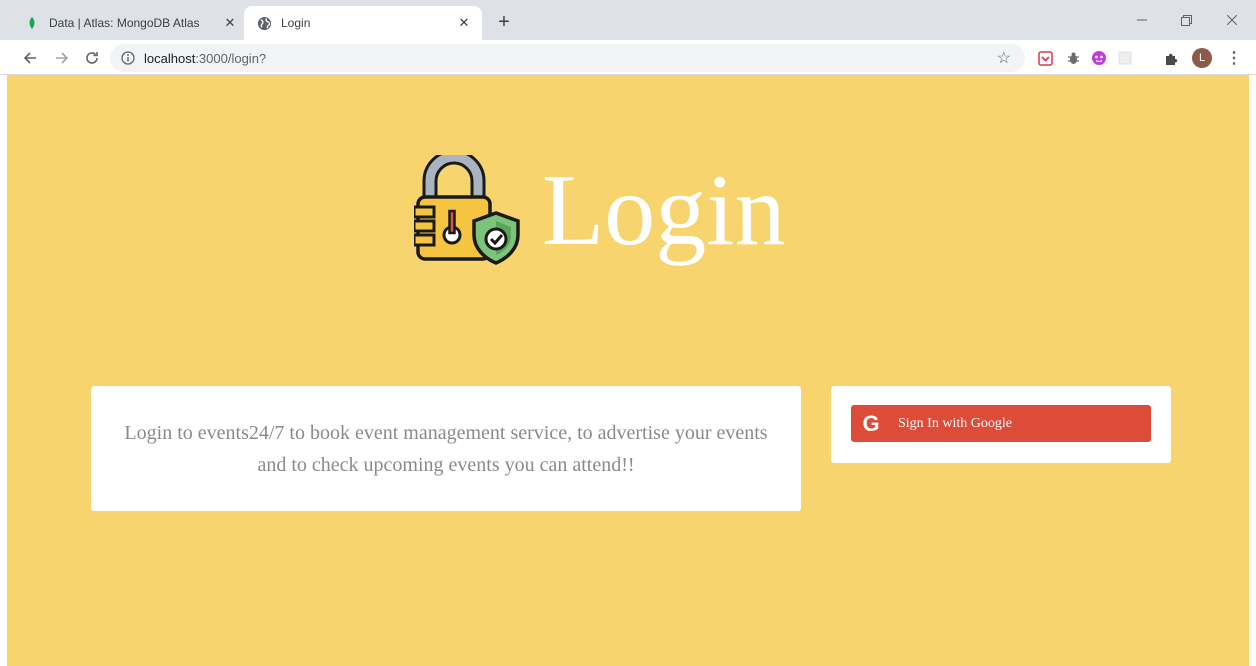 This screenshot has width=1256, height=666. I want to click on globe-icon, so click(264, 23).